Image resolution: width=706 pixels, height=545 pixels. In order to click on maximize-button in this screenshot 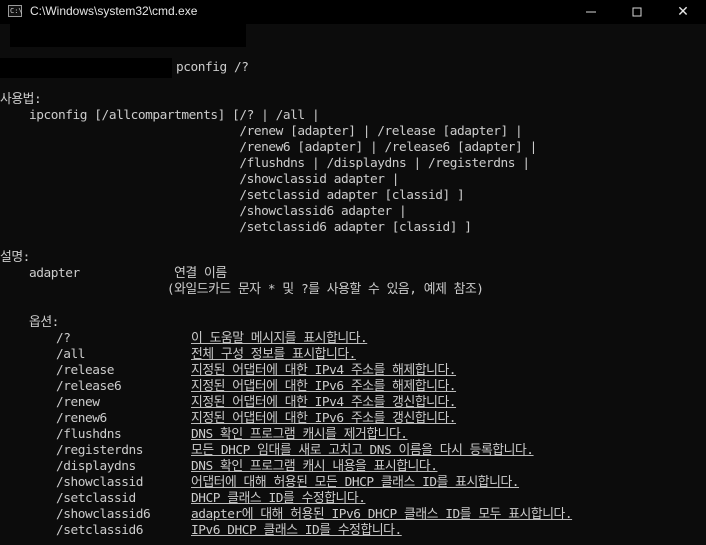, I will do `click(637, 12)`.